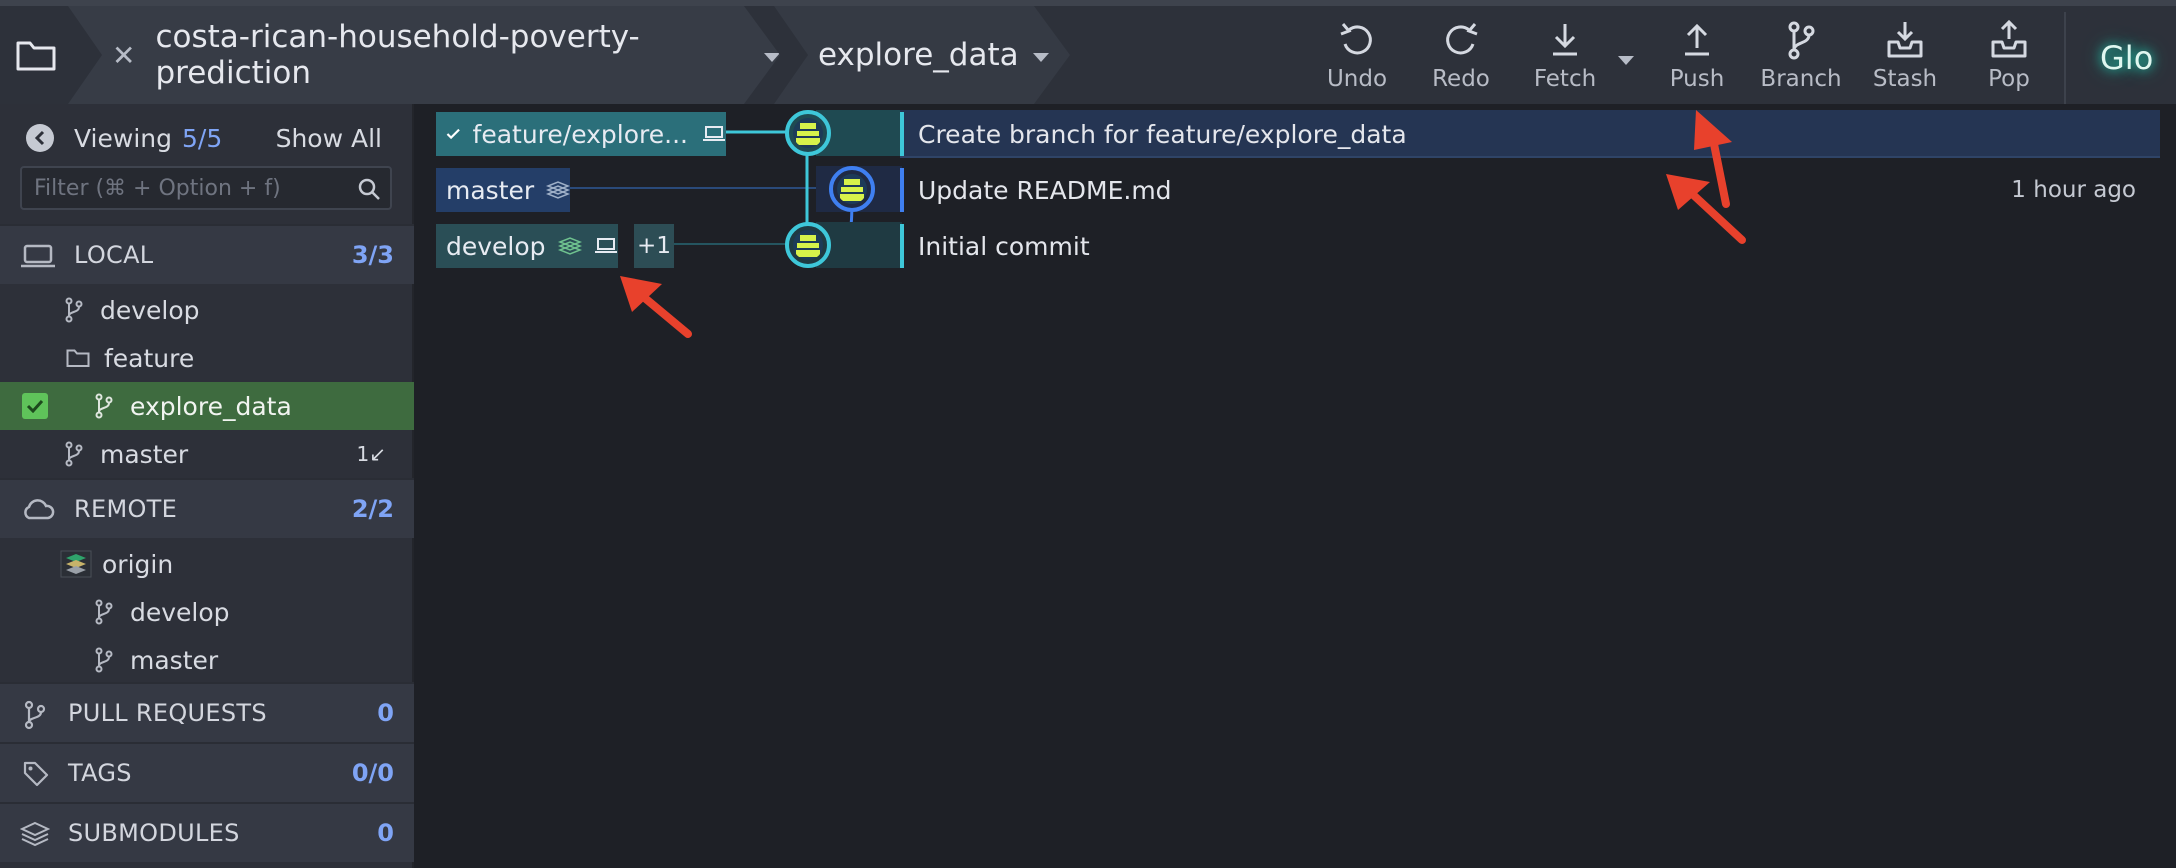  I want to click on branch-tag-master: master, so click(503, 190).